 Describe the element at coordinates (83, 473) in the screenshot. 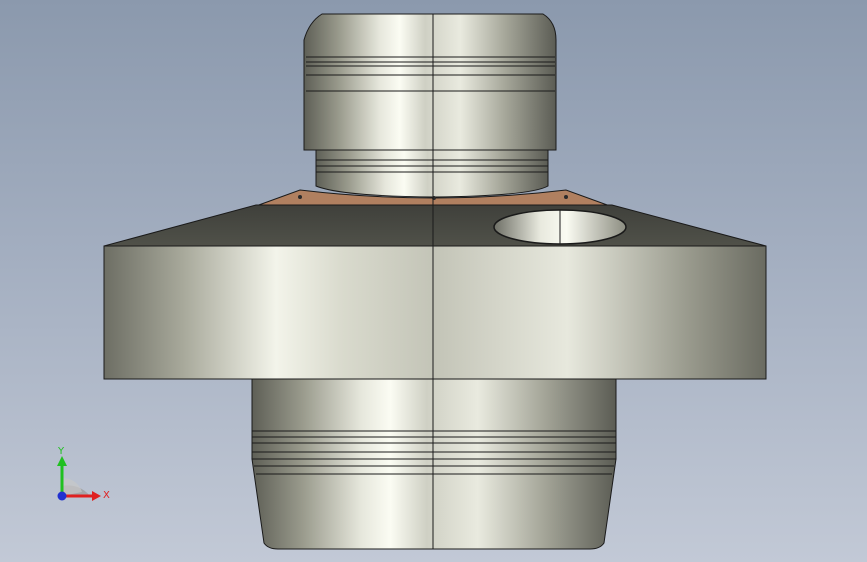

I see `coordinate-triad: Y X` at that location.